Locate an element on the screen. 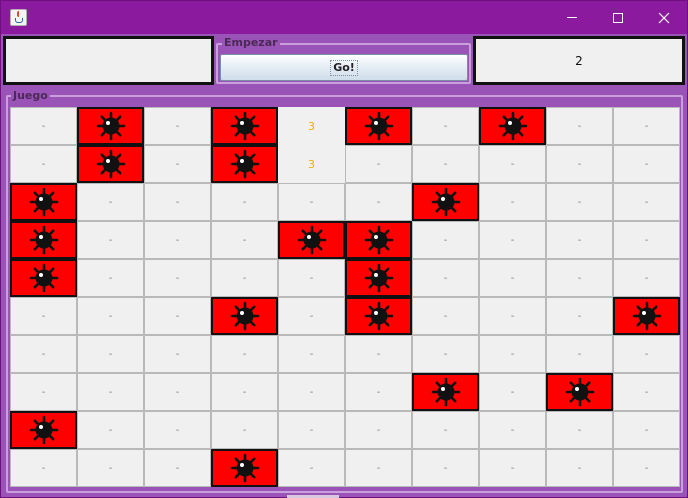 This screenshot has height=498, width=688. minimize-button is located at coordinates (572, 17).